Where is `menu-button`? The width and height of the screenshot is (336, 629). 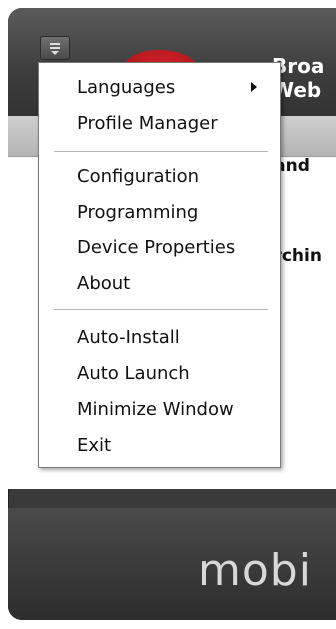
menu-button is located at coordinates (55, 48).